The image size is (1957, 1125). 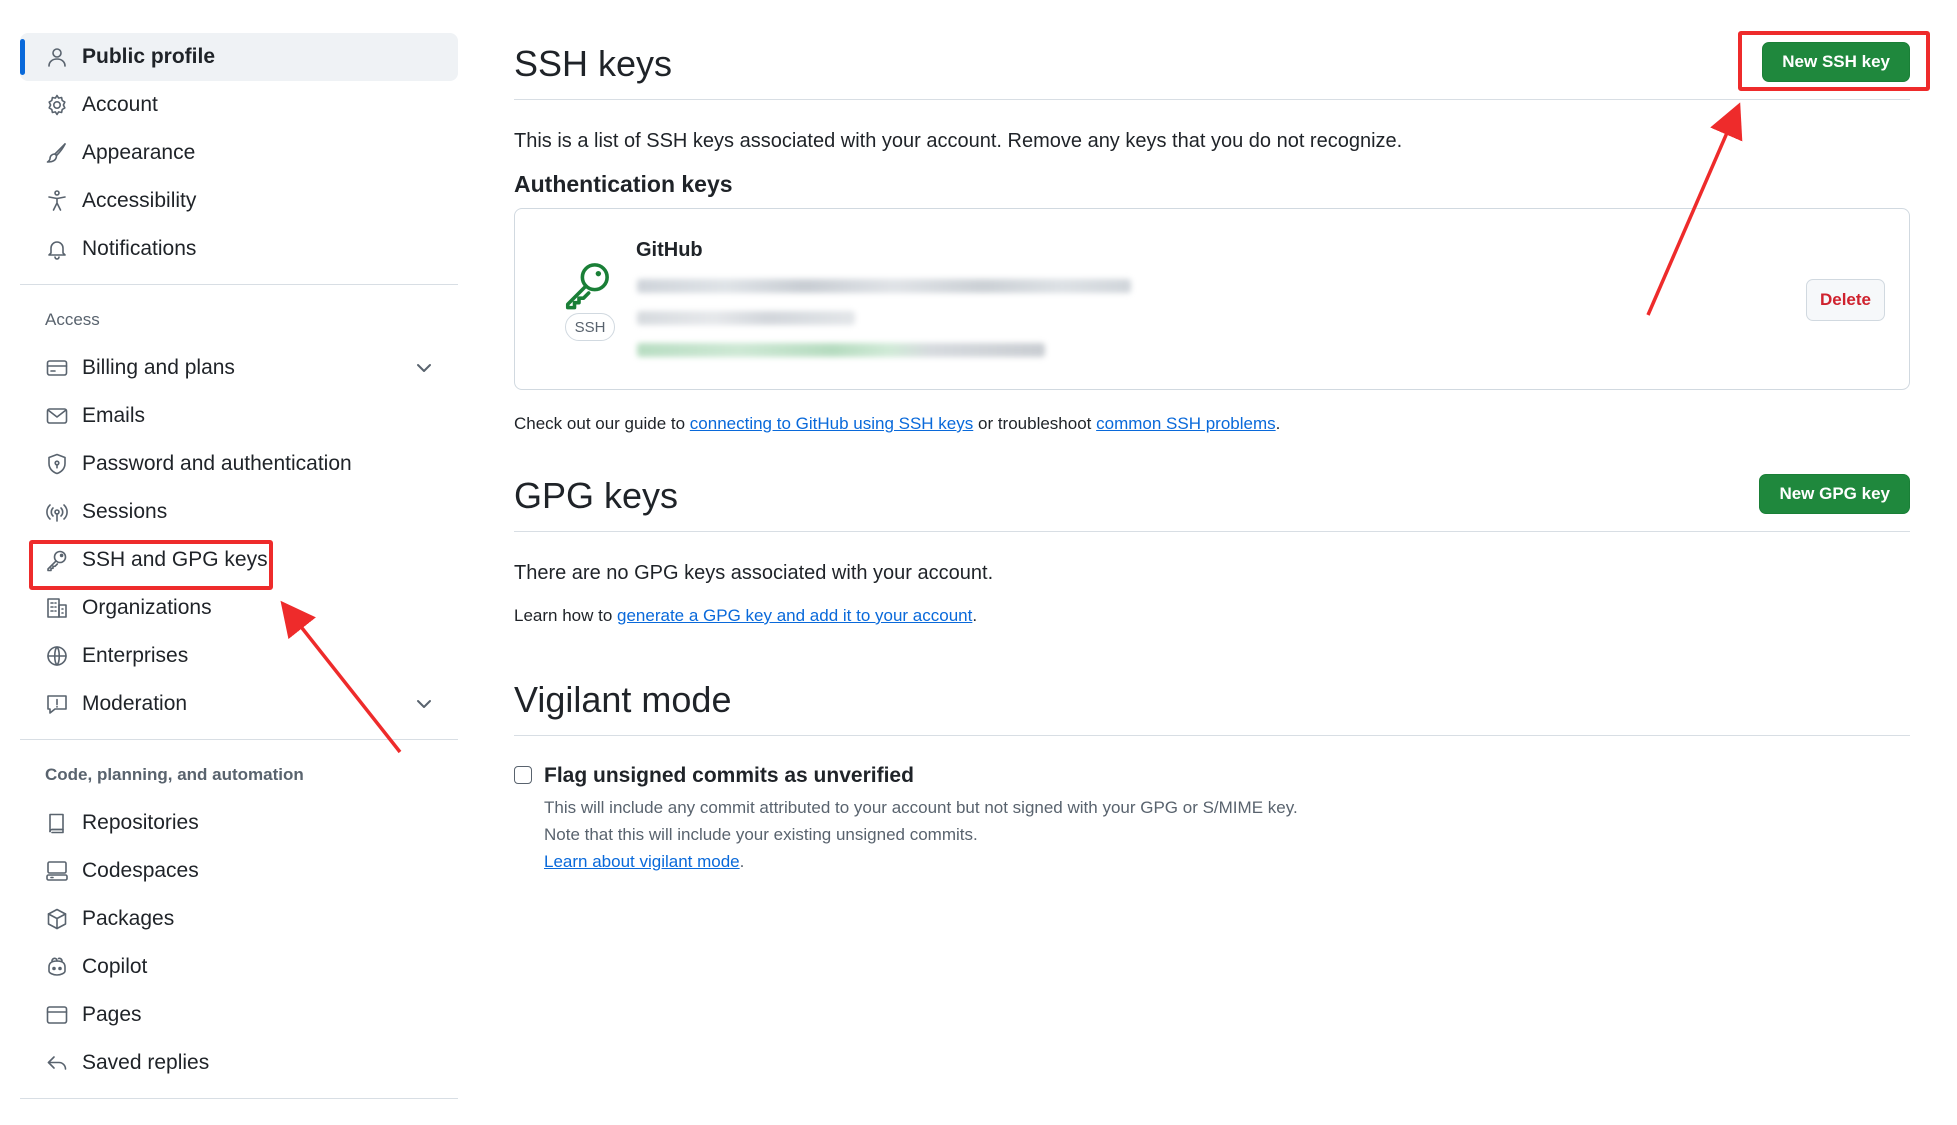 What do you see at coordinates (57, 919) in the screenshot?
I see `package-icon` at bounding box center [57, 919].